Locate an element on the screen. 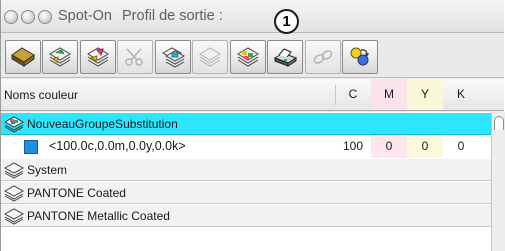  import-swatches-button is located at coordinates (60, 57).